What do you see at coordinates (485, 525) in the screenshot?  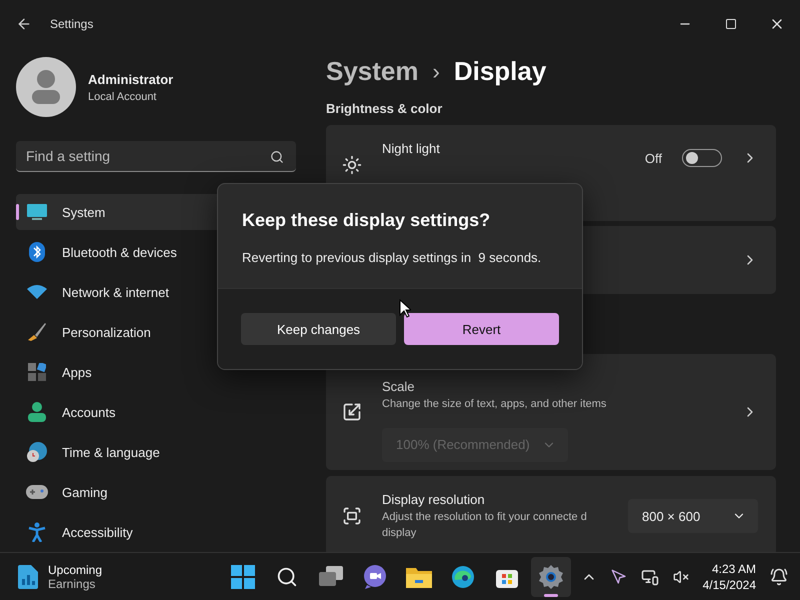 I see `card-description: Adjust the resolution to fit your connecte d display` at bounding box center [485, 525].